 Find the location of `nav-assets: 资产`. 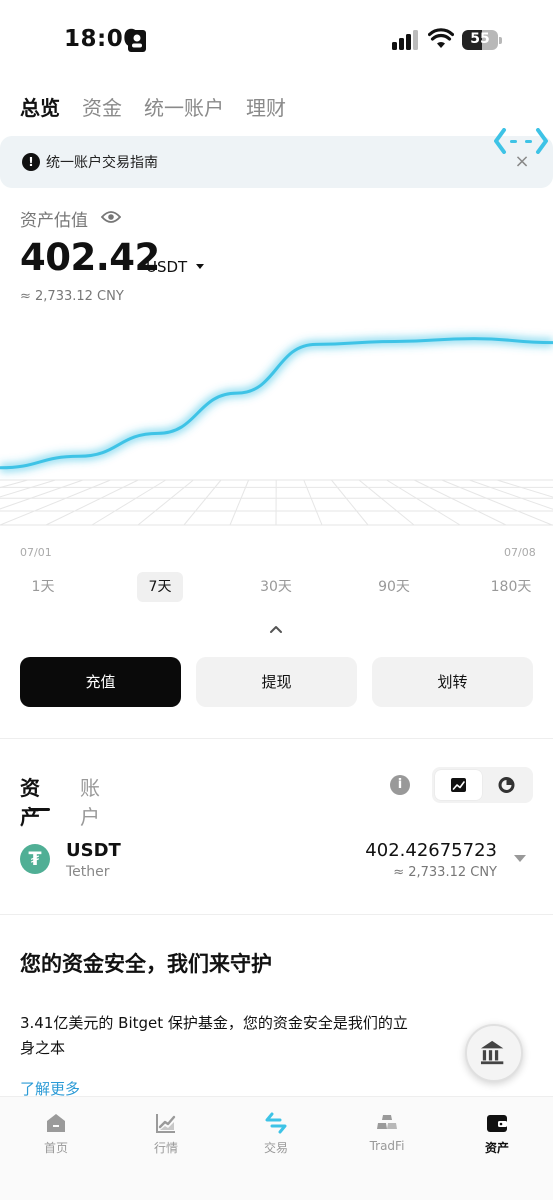

nav-assets: 资产 is located at coordinates (497, 1136).